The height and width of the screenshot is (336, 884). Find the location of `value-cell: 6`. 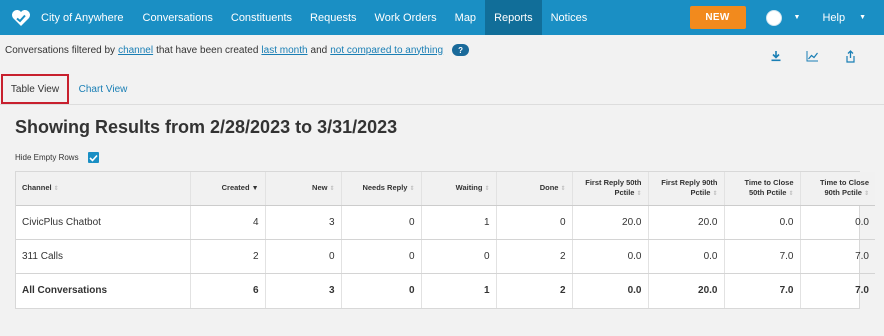

value-cell: 6 is located at coordinates (228, 290).